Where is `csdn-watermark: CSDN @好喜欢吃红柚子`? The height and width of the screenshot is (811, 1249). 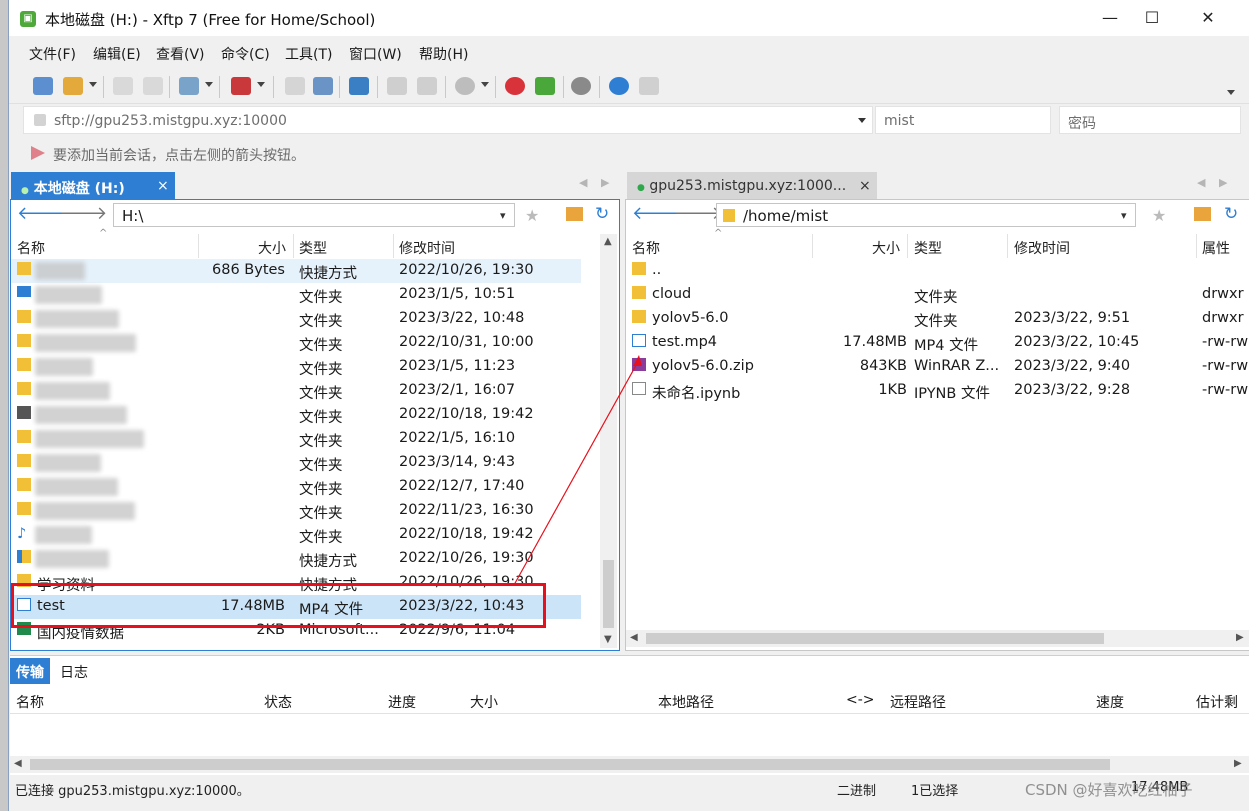 csdn-watermark: CSDN @好喜欢吃红柚子 is located at coordinates (1109, 790).